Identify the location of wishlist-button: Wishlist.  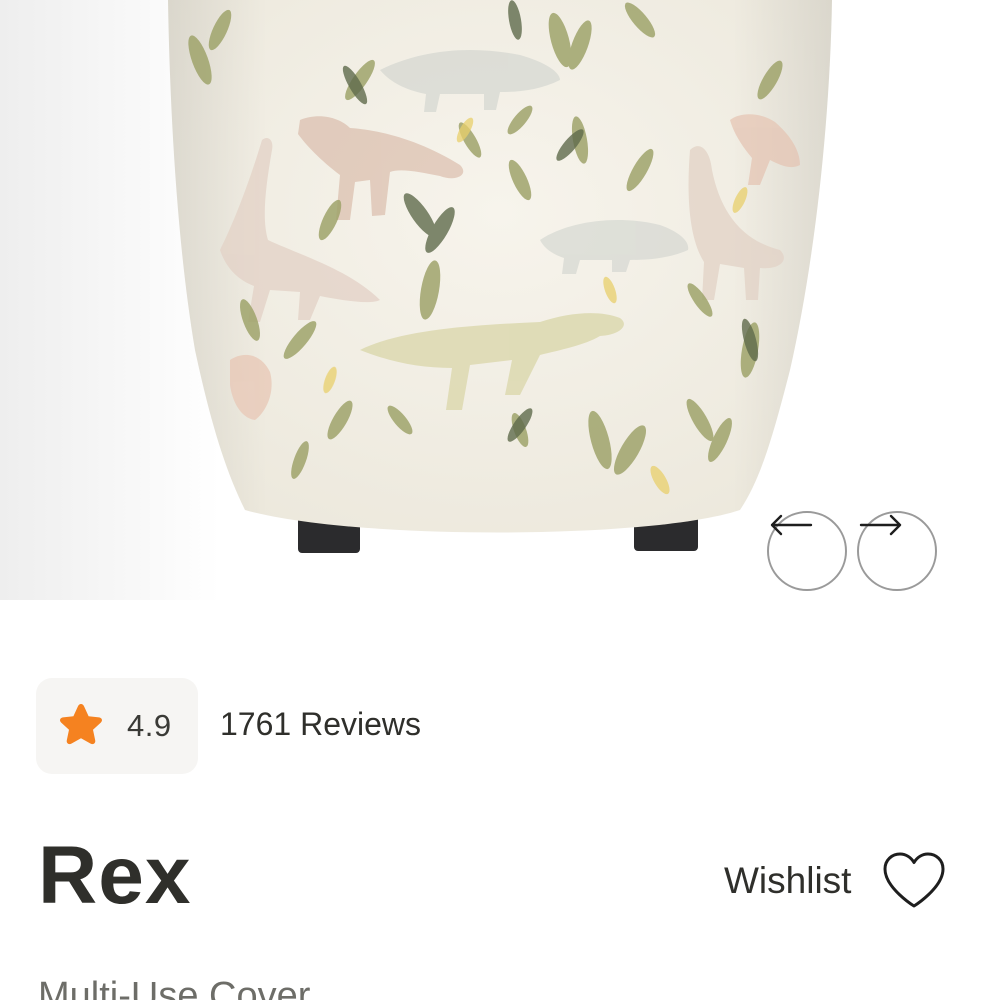
(835, 881).